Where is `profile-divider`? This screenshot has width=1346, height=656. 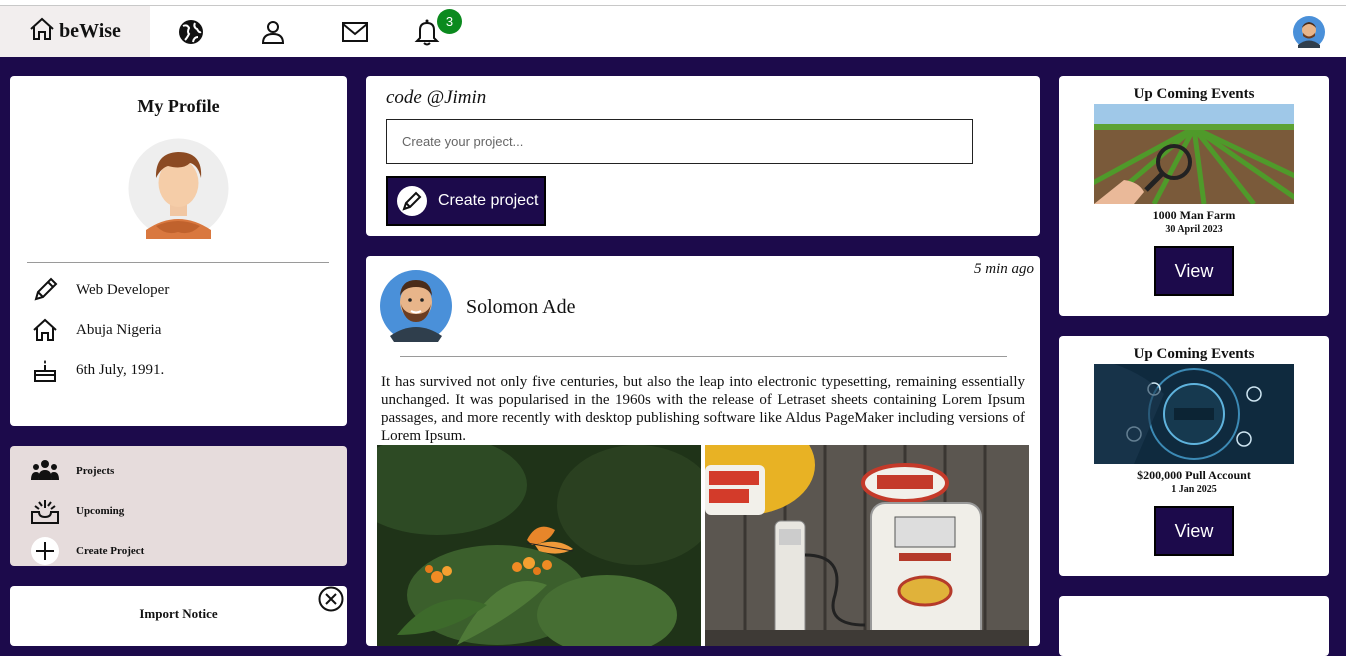
profile-divider is located at coordinates (178, 262).